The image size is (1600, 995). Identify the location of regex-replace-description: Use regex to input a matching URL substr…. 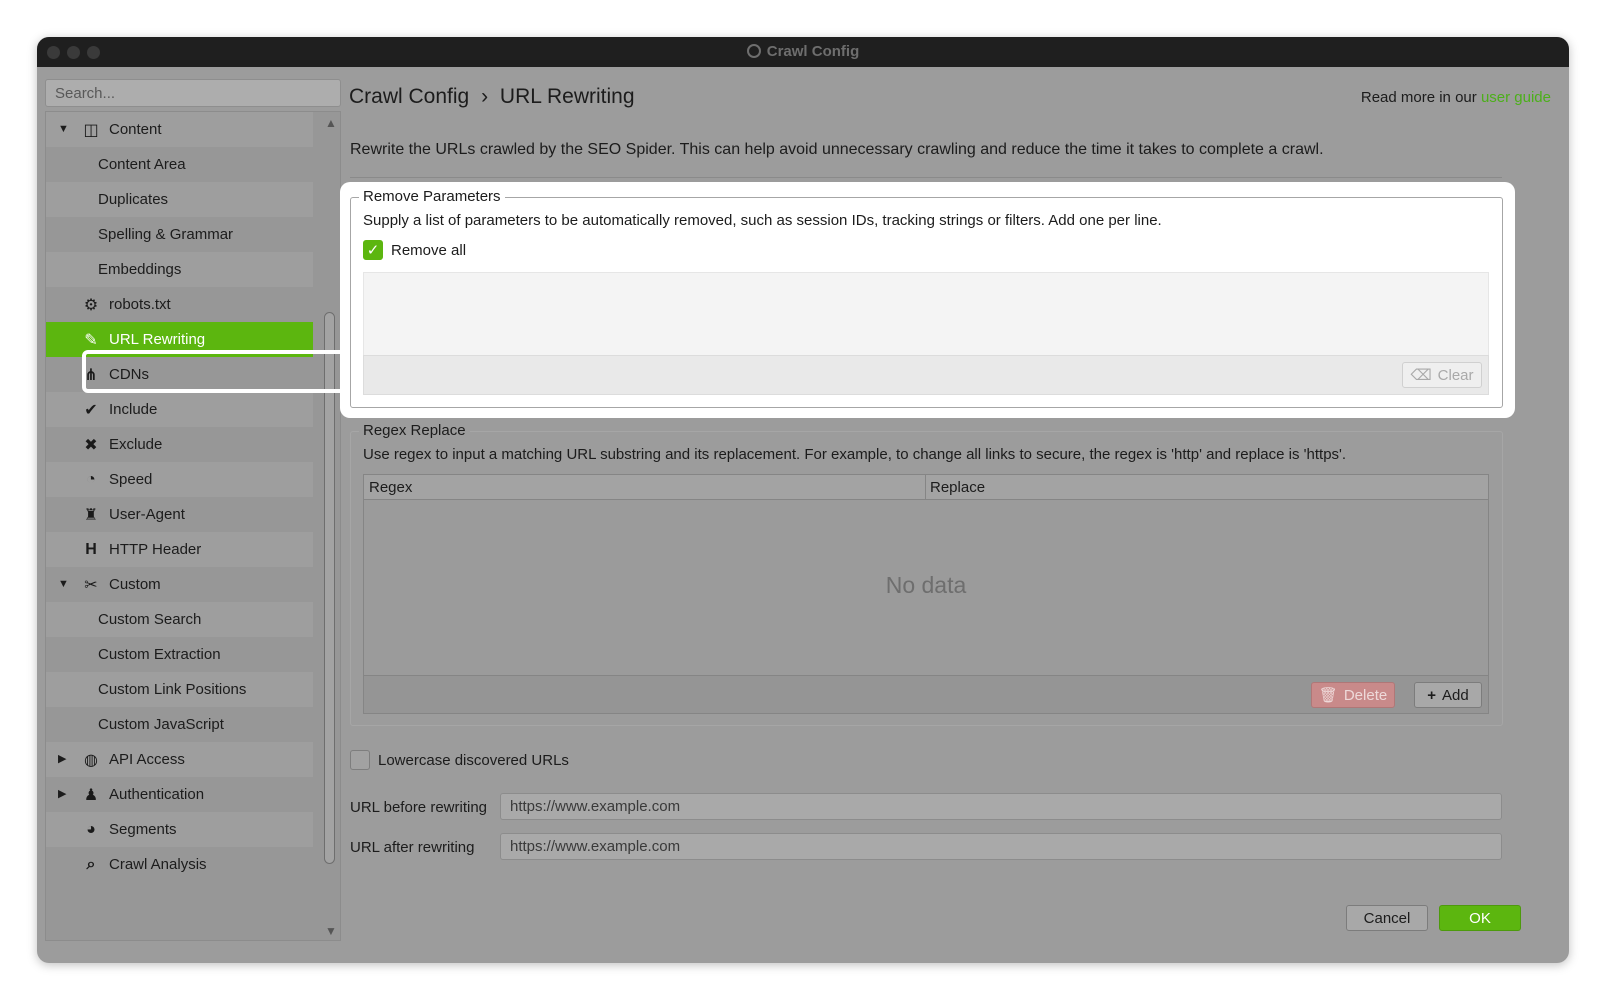
(855, 454).